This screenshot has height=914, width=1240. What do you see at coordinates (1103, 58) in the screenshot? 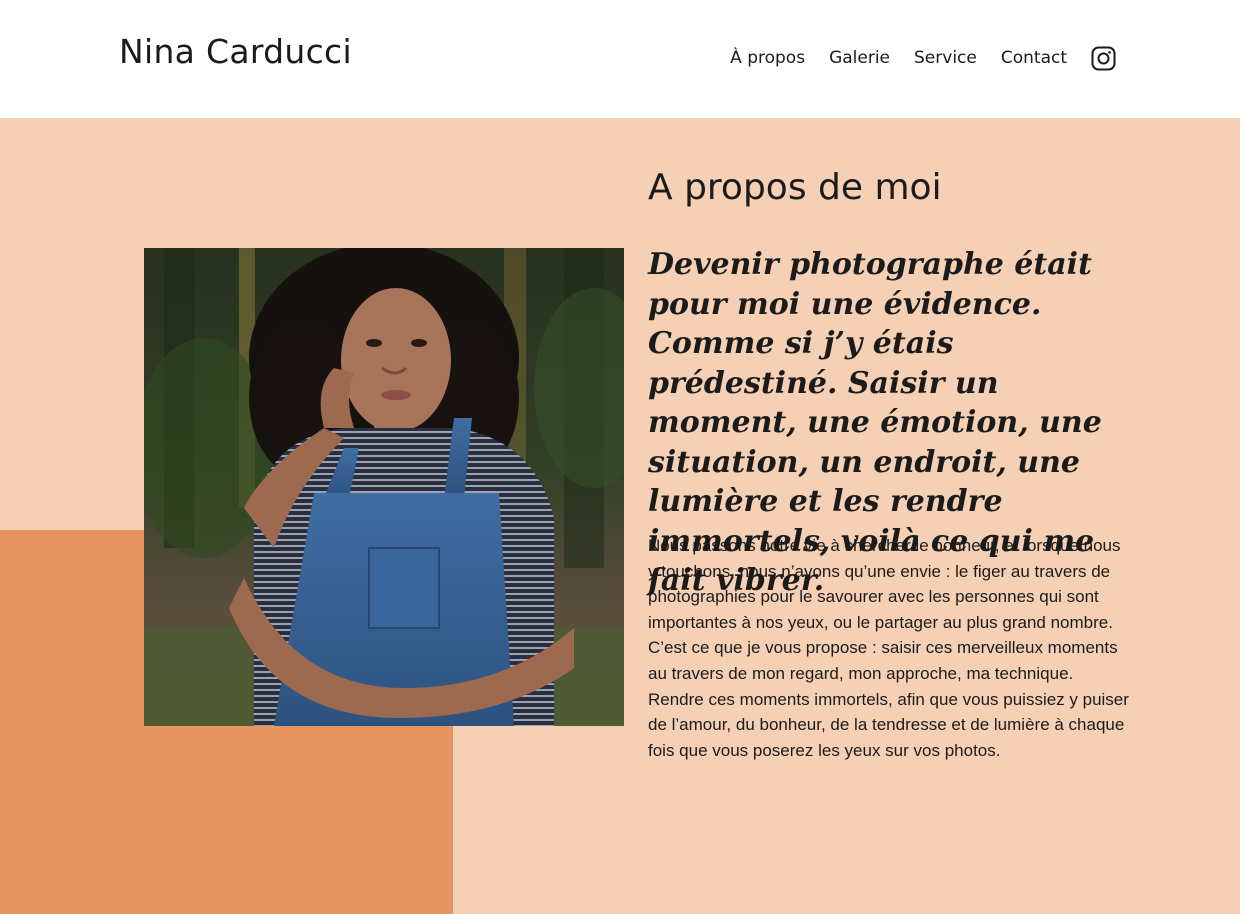
I see `instagram-icon` at bounding box center [1103, 58].